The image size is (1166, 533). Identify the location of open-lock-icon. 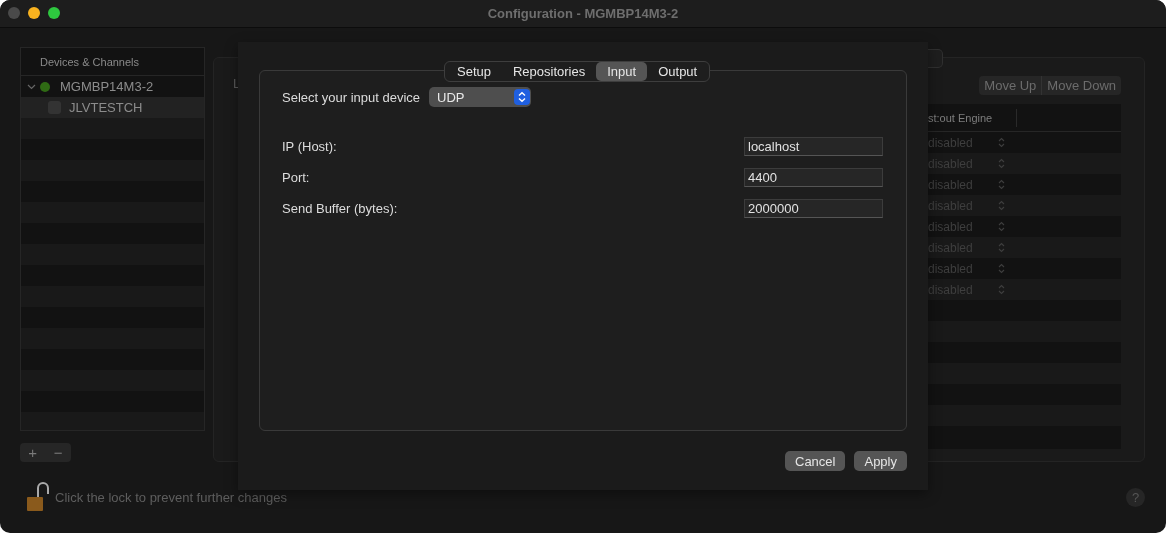
(37, 497).